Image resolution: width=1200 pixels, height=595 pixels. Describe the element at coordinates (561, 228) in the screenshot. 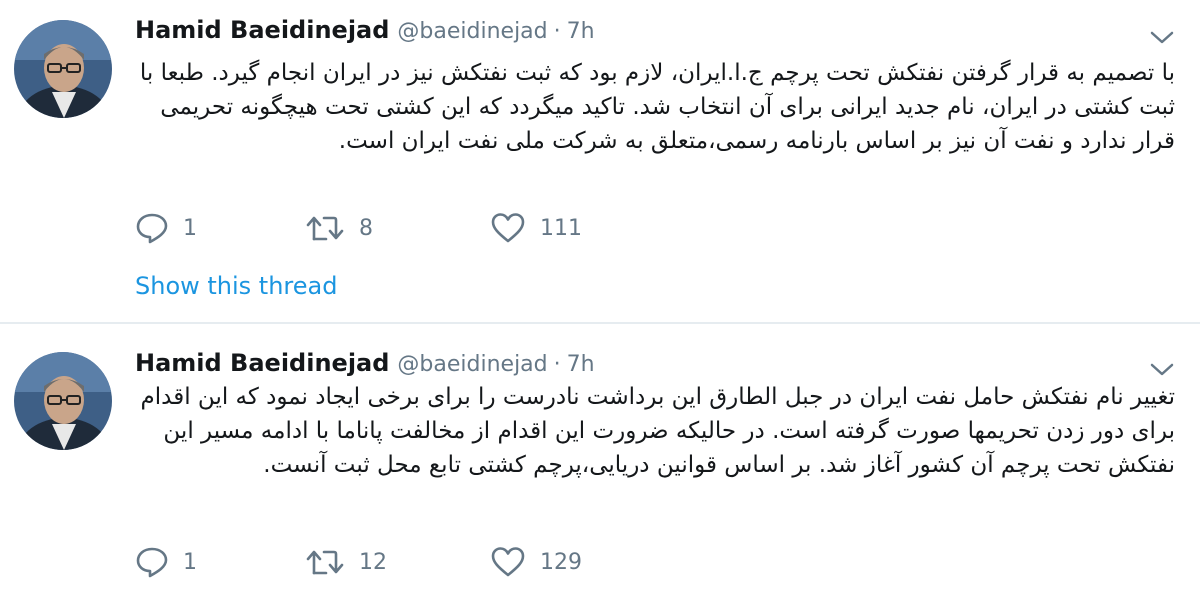

I see `like-count: 111` at that location.